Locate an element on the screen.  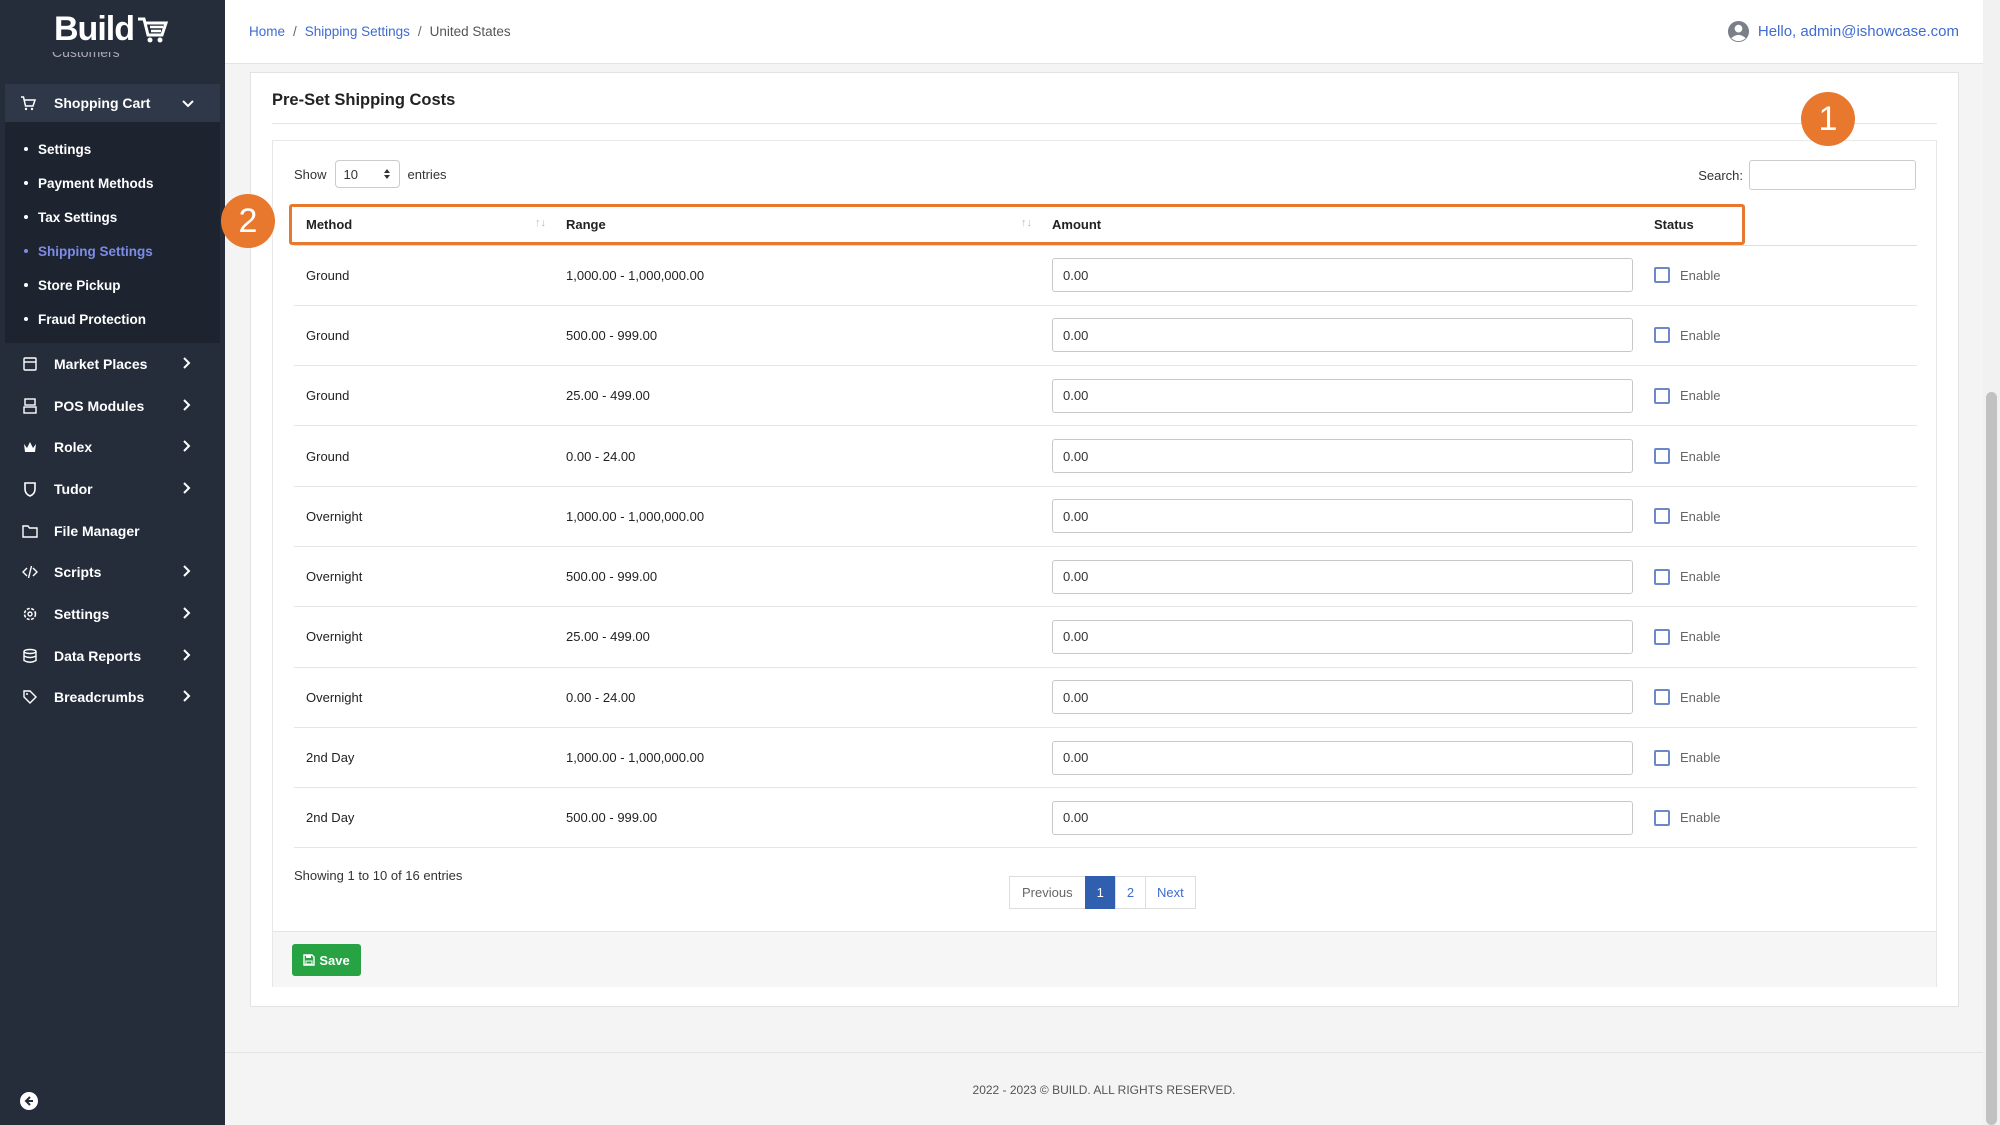
method-cell: 2nd Day is located at coordinates (424, 758).